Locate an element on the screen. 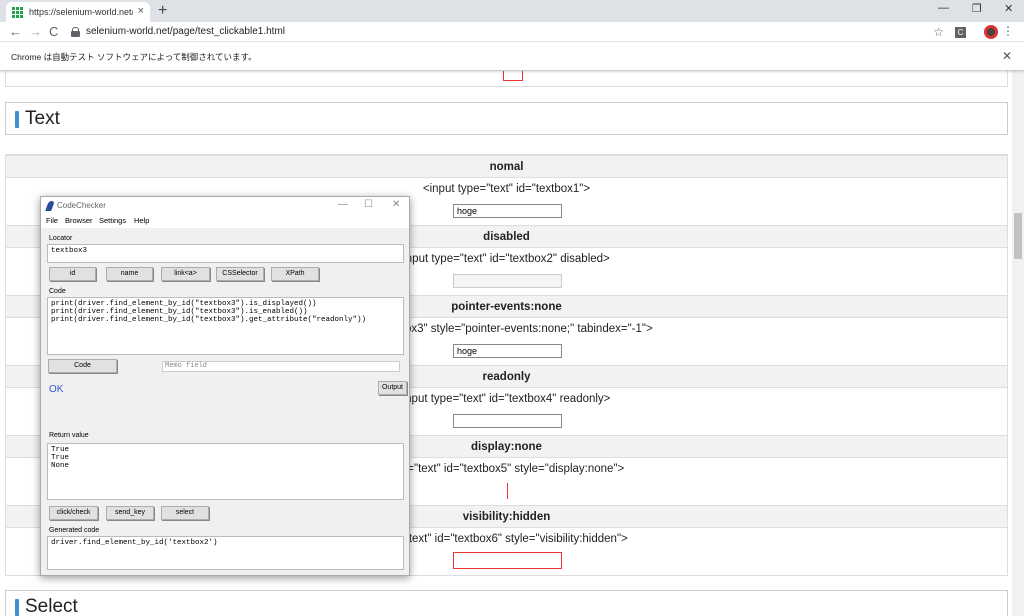  feather-icon is located at coordinates (50, 206).